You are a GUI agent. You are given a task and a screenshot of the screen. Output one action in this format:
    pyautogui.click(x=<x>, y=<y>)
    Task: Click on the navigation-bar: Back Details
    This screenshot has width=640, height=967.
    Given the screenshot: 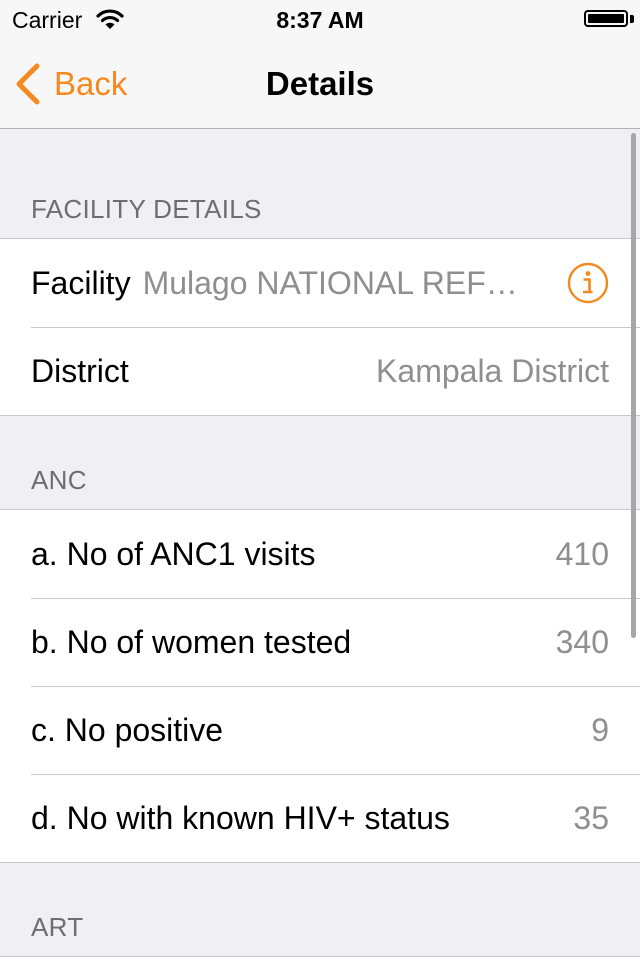 What is the action you would take?
    pyautogui.click(x=320, y=84)
    